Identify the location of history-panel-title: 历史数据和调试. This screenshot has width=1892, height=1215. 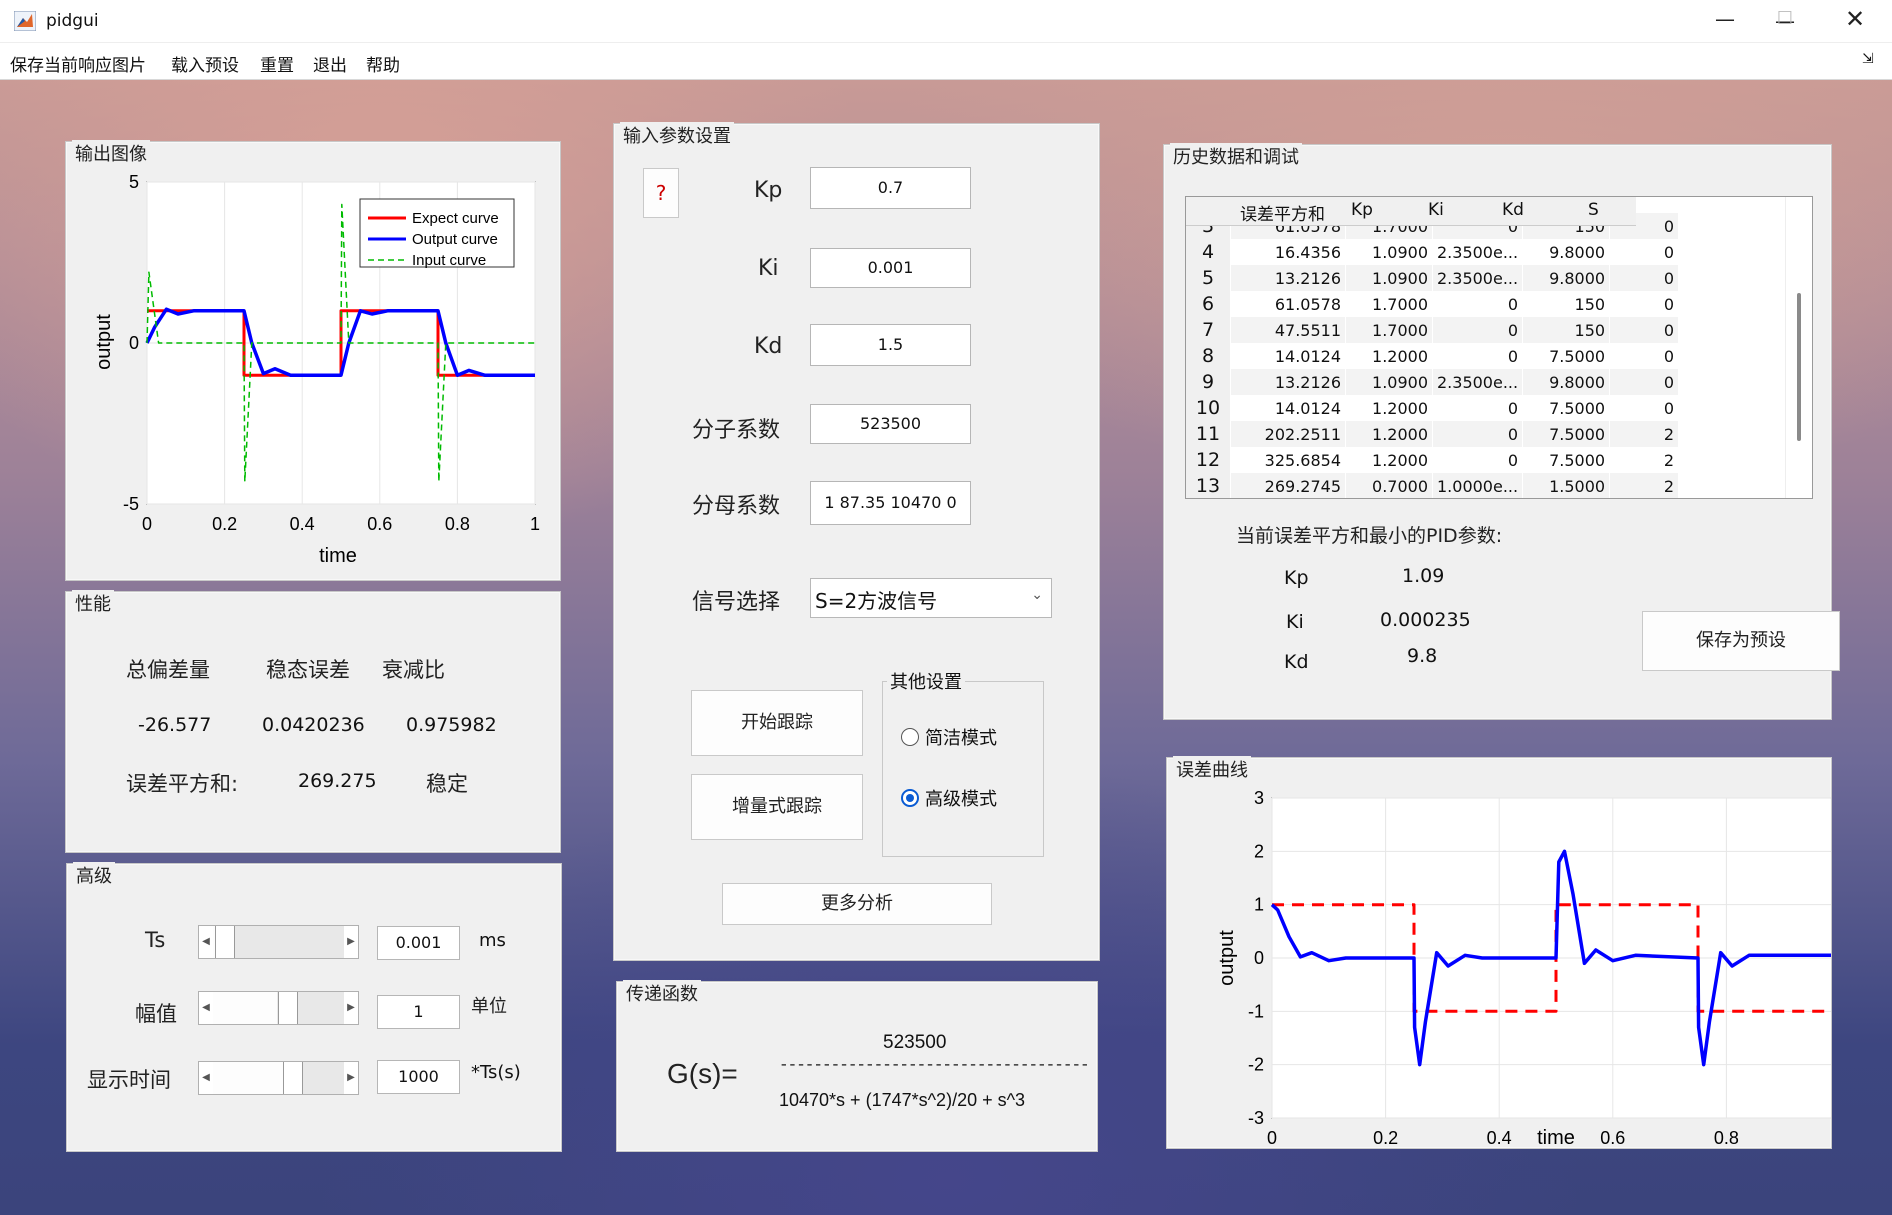
(1236, 156).